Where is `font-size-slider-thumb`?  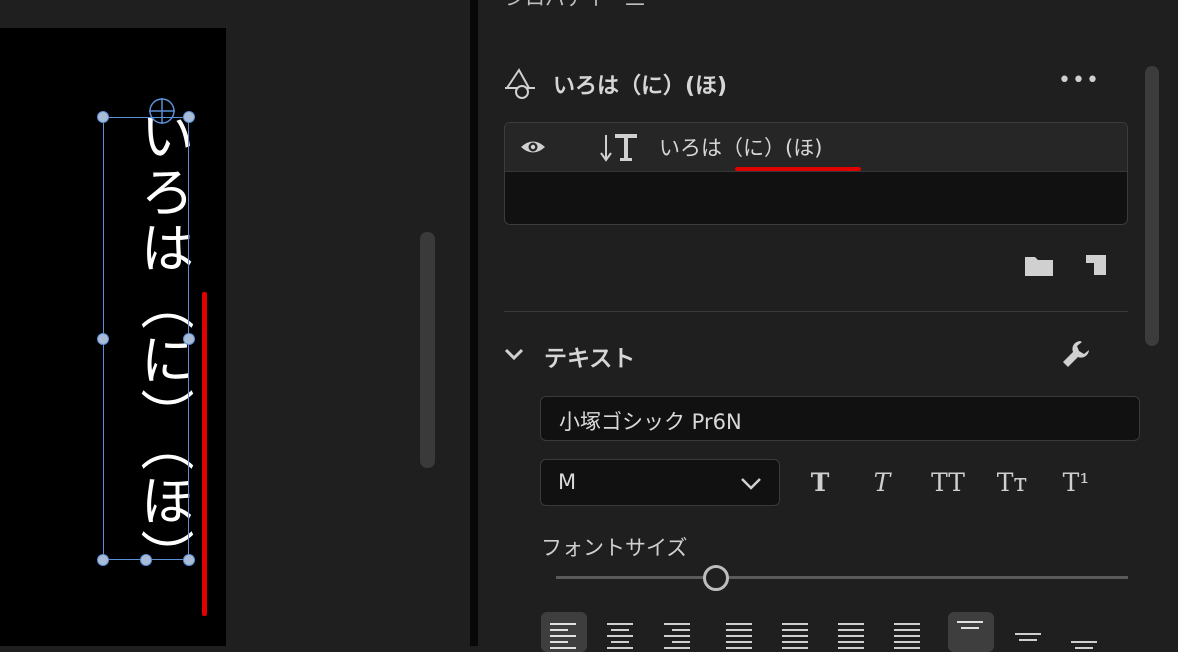
font-size-slider-thumb is located at coordinates (716, 578).